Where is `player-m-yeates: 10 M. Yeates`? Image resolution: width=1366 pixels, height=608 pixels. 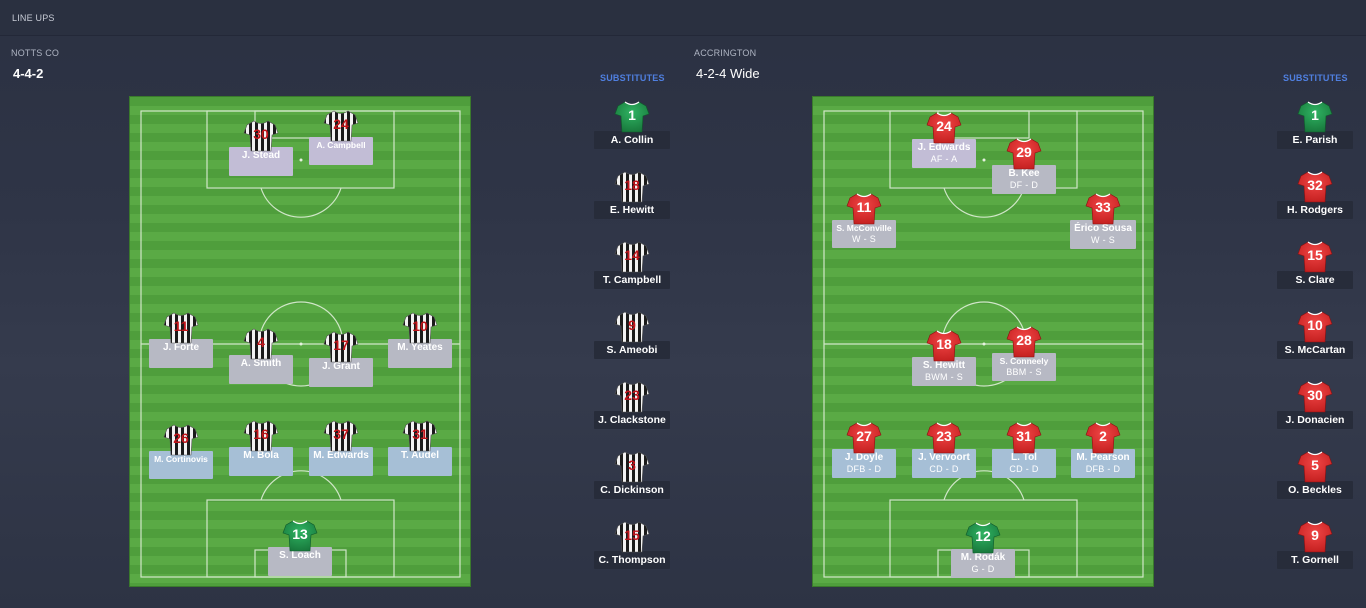 player-m-yeates: 10 M. Yeates is located at coordinates (420, 339).